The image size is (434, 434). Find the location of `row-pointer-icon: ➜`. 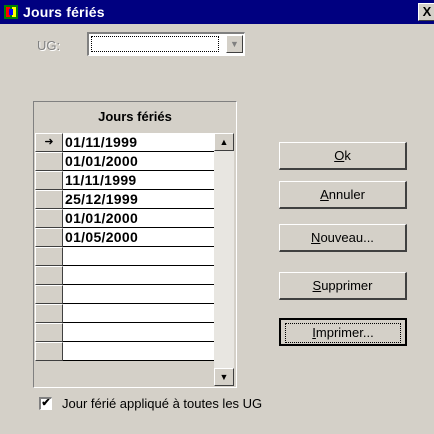

row-pointer-icon: ➜ is located at coordinates (49, 142).